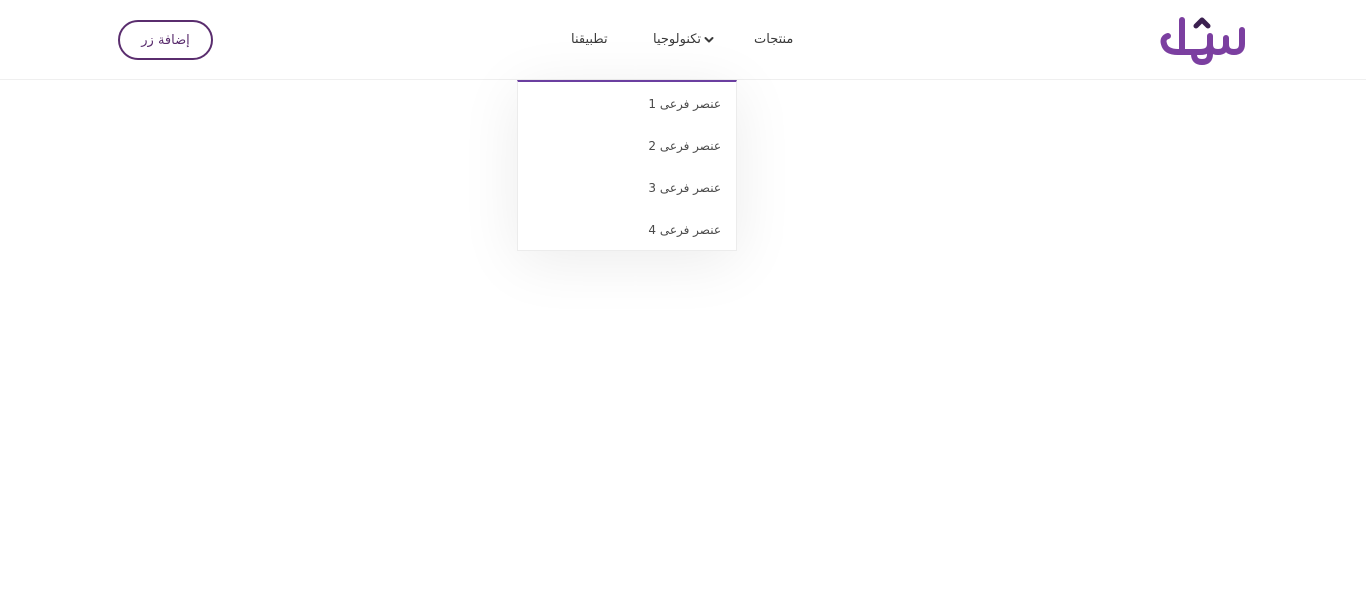 The width and height of the screenshot is (1366, 591). What do you see at coordinates (684, 230) in the screenshot?
I see `dropdown-item-4: عنصر فرعى 4` at bounding box center [684, 230].